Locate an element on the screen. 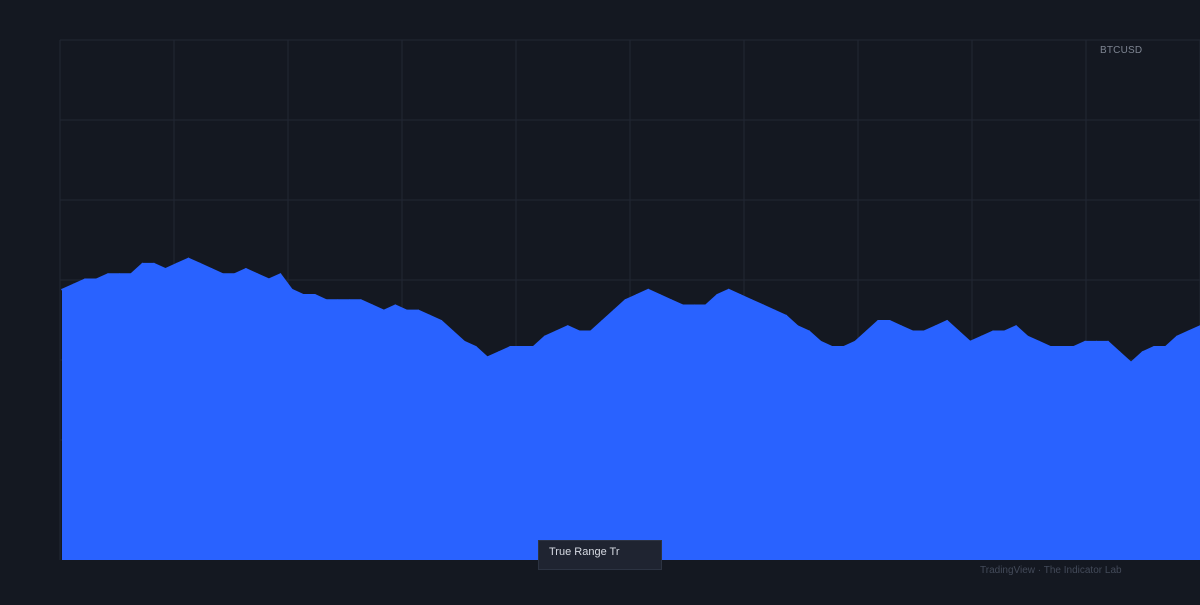  series-legend-tooltip: True Range Tr is located at coordinates (600, 555).